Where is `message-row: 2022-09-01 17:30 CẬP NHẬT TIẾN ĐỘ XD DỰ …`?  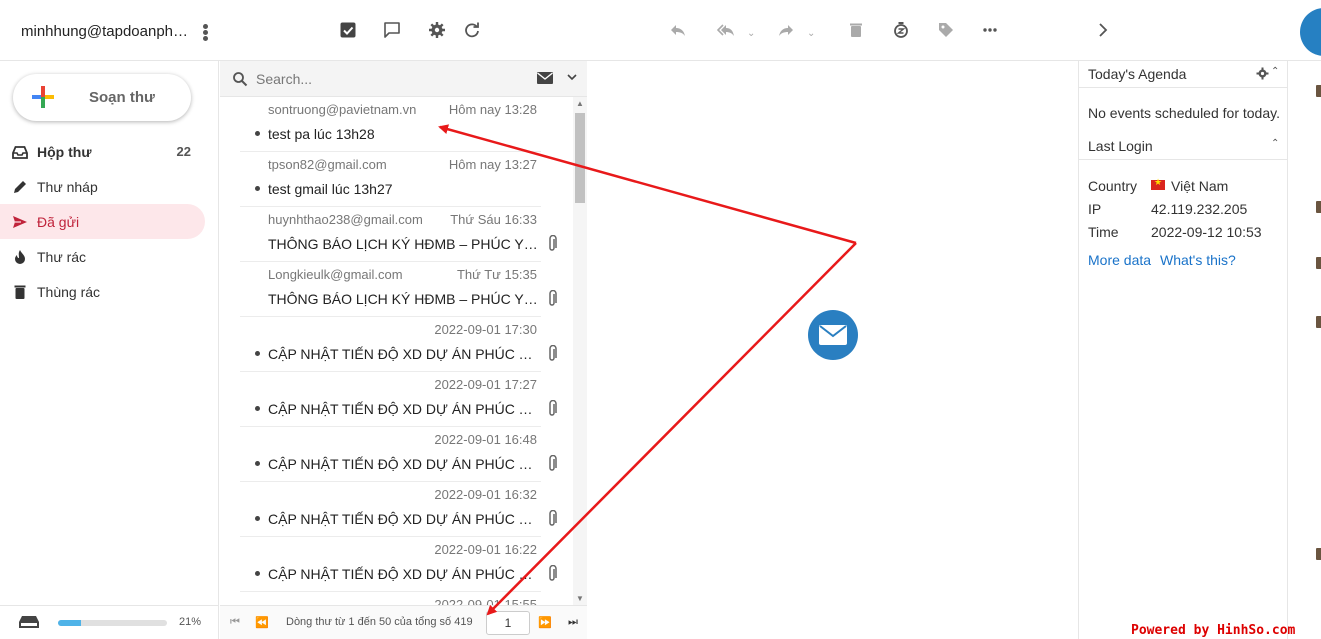
message-row: 2022-09-01 17:30 CẬP NHẬT TIẾN ĐỘ XD DỰ … is located at coordinates (398, 344).